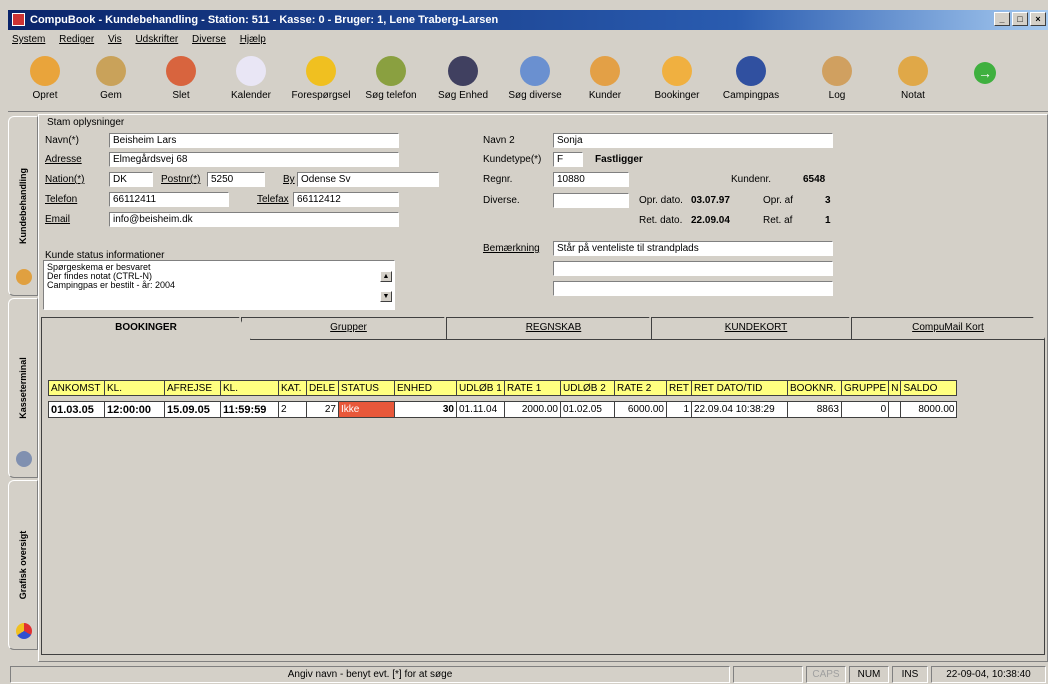 Image resolution: width=1048 pixels, height=684 pixels. Describe the element at coordinates (115, 39) in the screenshot. I see `menu-vis: Vis` at that location.